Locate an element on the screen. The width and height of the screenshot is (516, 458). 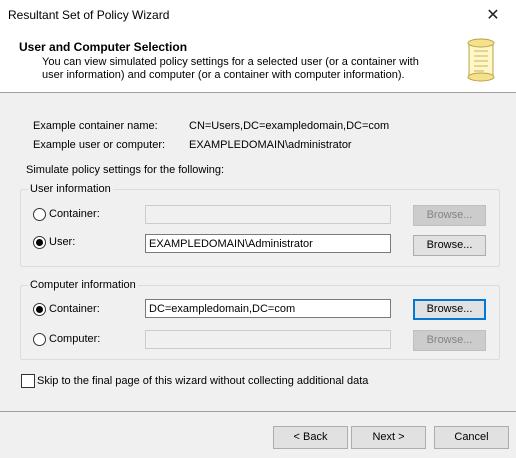
example-container-value: CN=Users,DC=exampledomain,DC=com is located at coordinates (289, 126).